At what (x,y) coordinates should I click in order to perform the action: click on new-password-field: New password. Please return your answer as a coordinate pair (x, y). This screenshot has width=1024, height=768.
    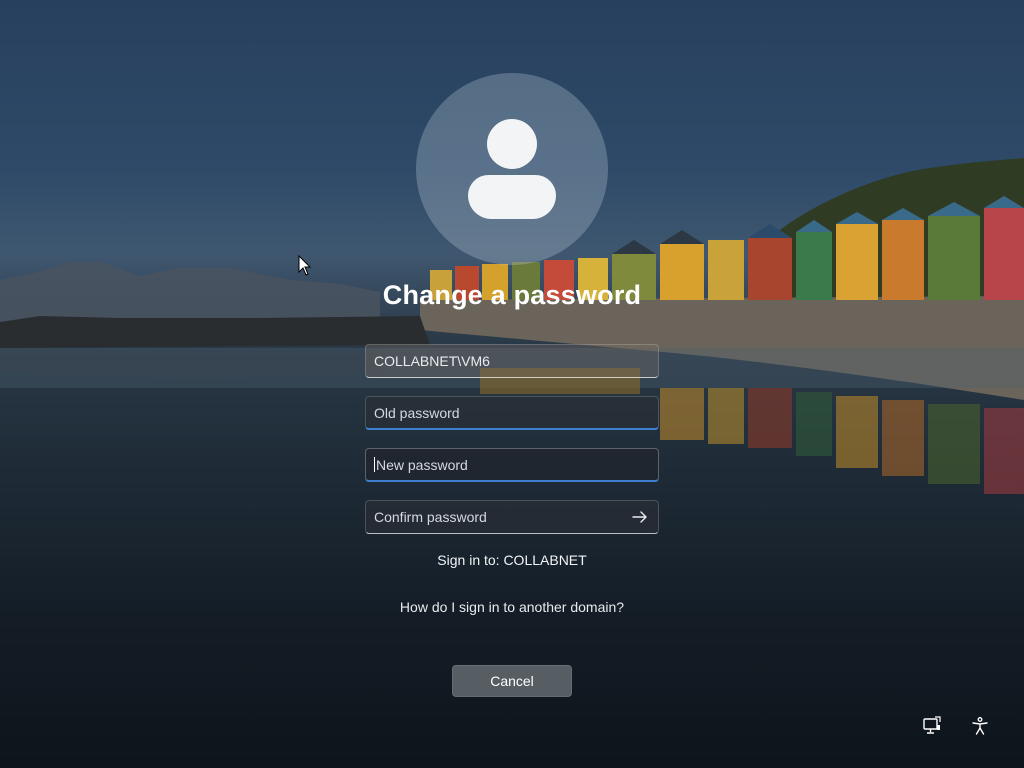
    Looking at the image, I should click on (512, 465).